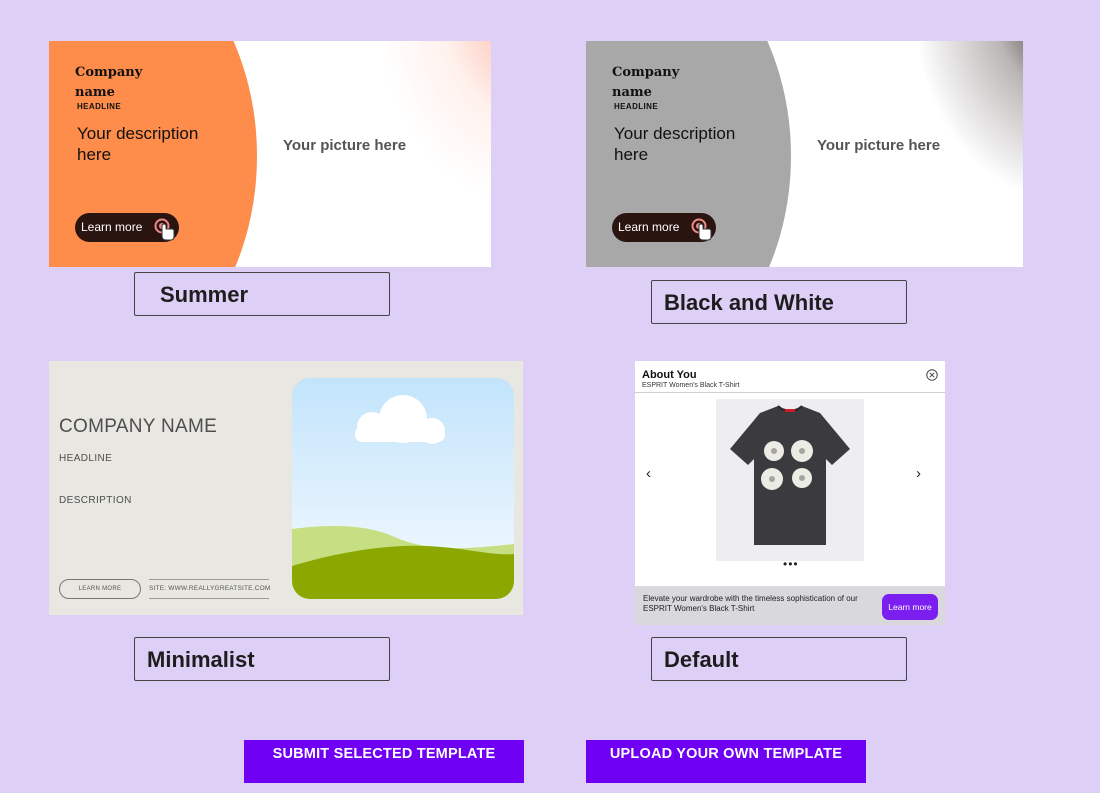  Describe the element at coordinates (138, 426) in the screenshot. I see `preview-company-name: COMPANY NAME` at that location.